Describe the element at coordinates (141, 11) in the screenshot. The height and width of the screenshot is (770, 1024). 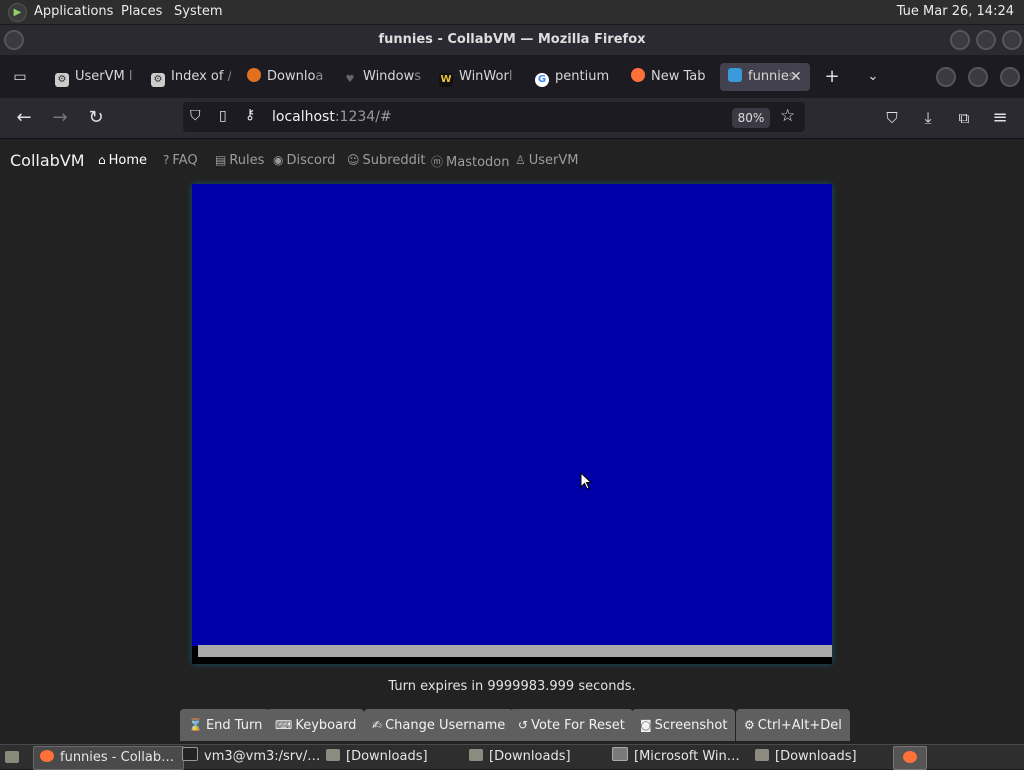
I see `places-menu: Places` at that location.